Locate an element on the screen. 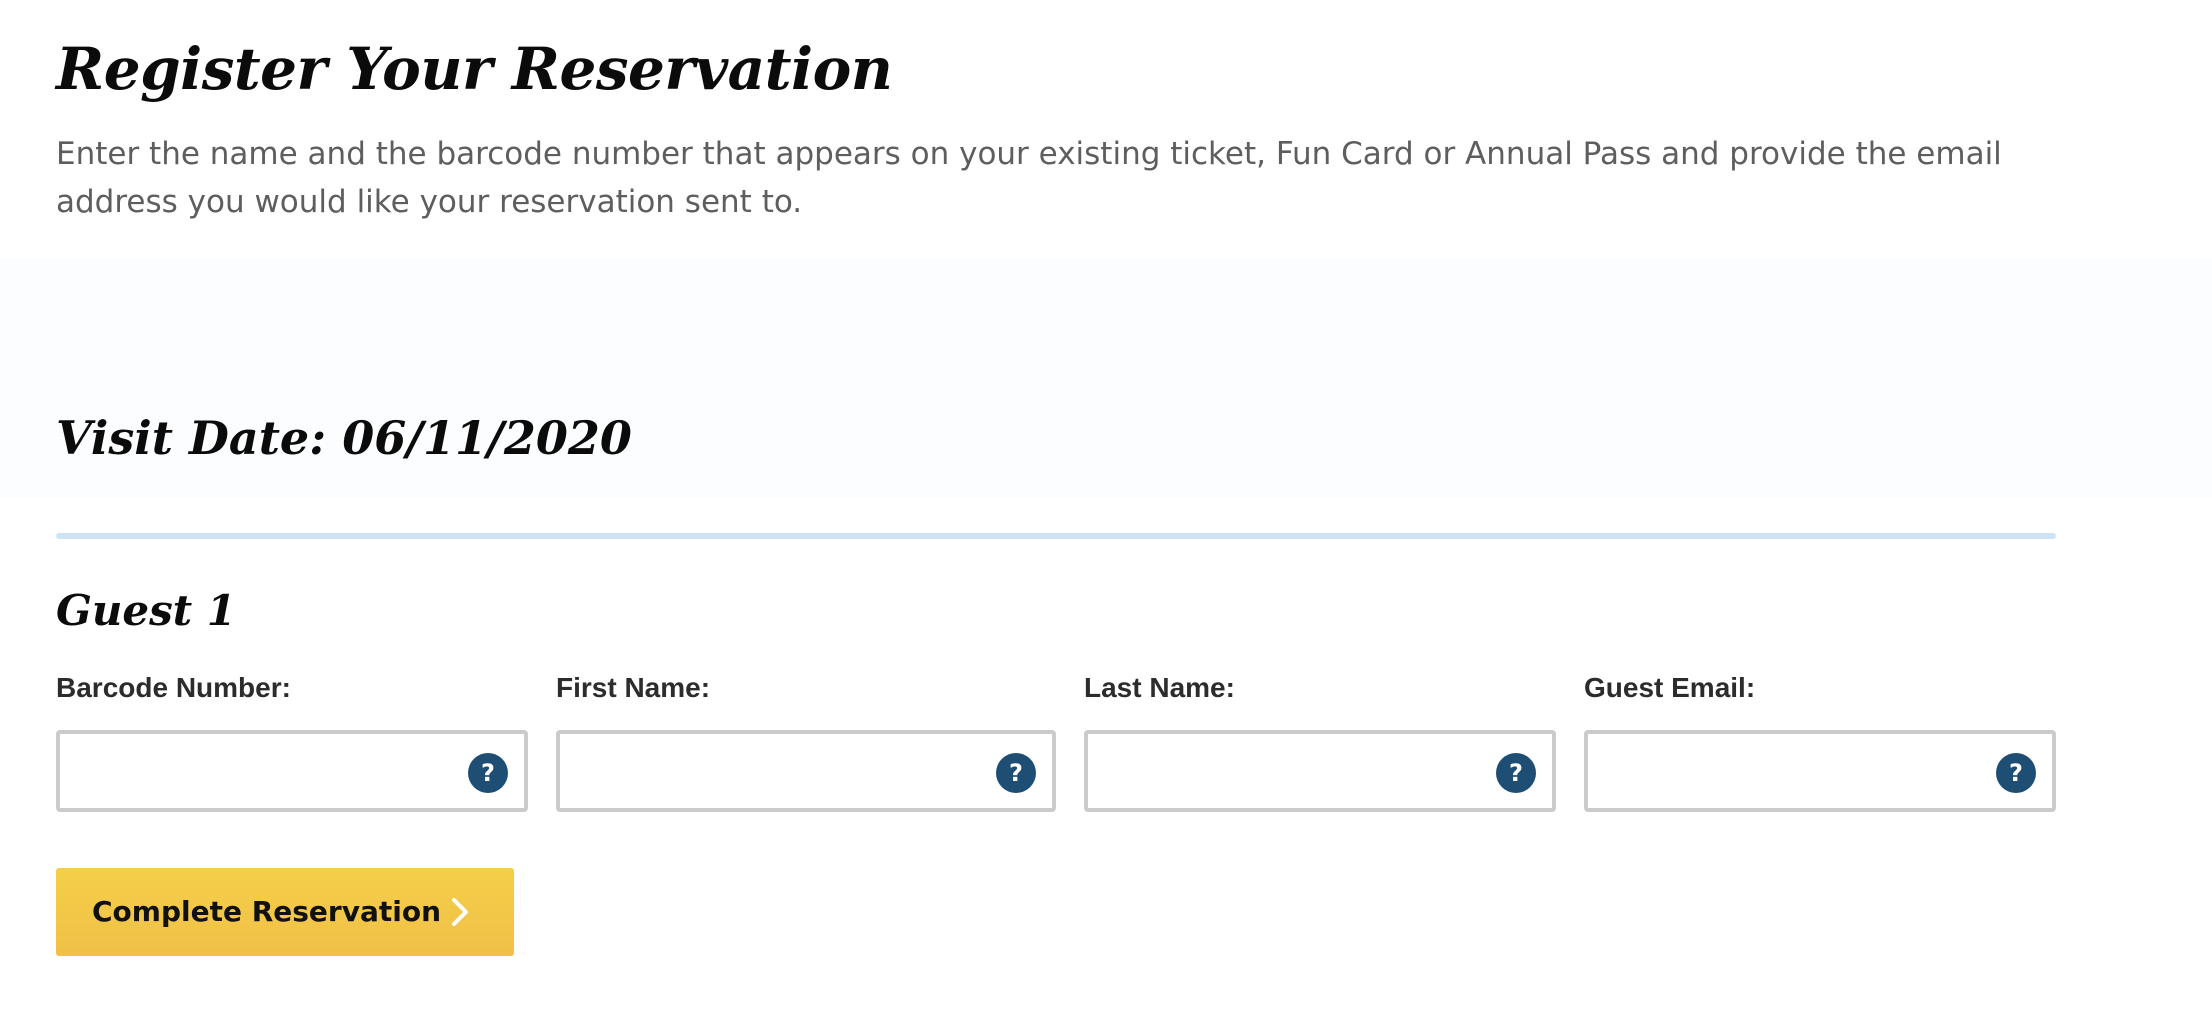  first-name-label: First Name: is located at coordinates (633, 687).